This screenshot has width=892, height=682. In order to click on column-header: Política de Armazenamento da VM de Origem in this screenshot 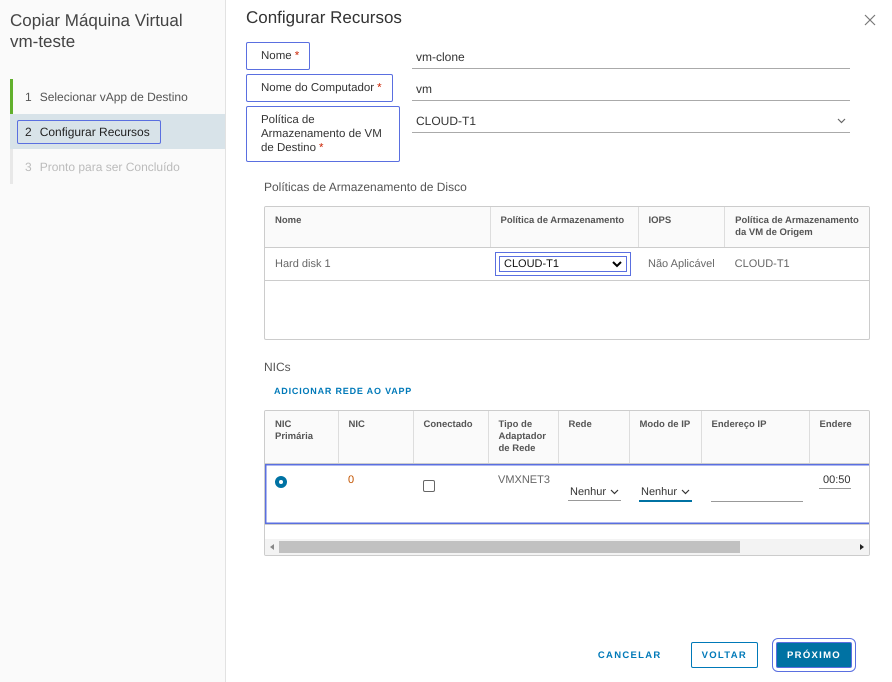, I will do `click(796, 227)`.